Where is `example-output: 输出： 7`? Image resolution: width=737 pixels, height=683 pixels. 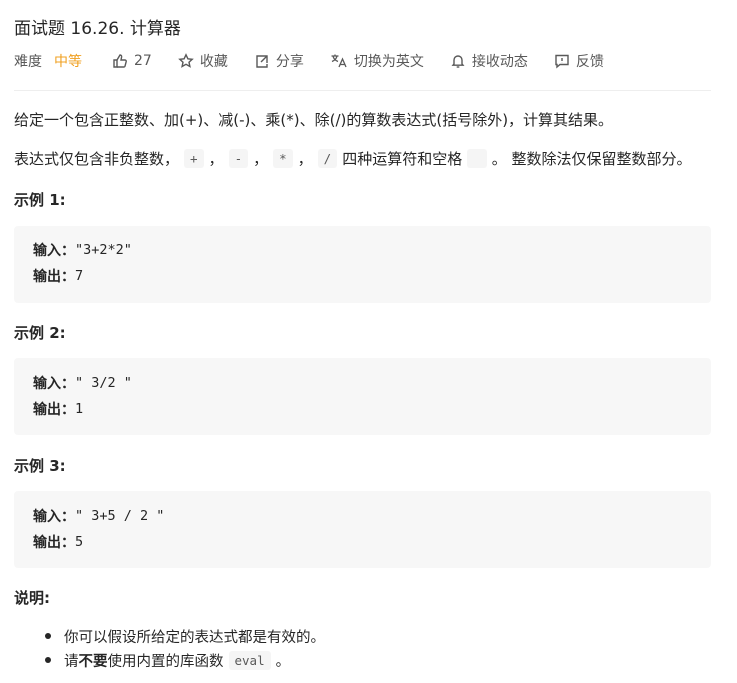 example-output: 输出： 7 is located at coordinates (58, 276).